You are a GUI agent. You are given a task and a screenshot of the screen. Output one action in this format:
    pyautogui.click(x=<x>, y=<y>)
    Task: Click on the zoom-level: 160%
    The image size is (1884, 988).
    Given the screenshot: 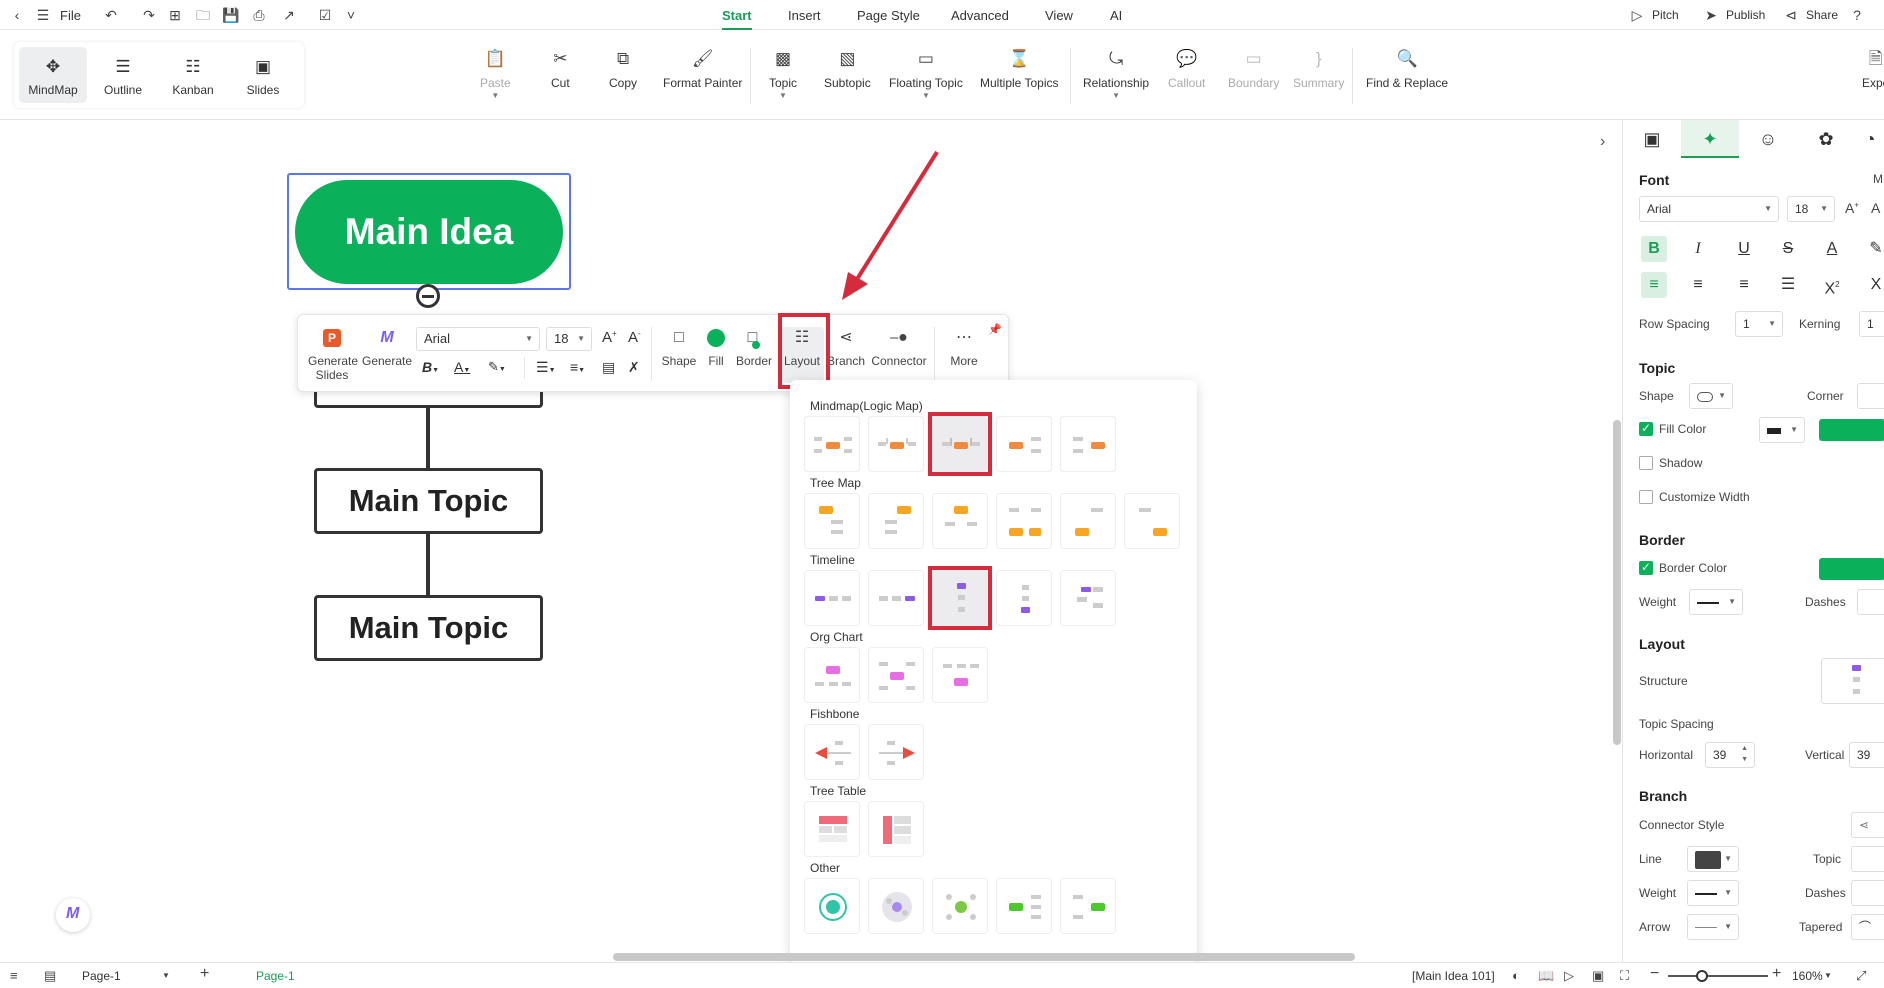 What is the action you would take?
    pyautogui.click(x=1807, y=976)
    